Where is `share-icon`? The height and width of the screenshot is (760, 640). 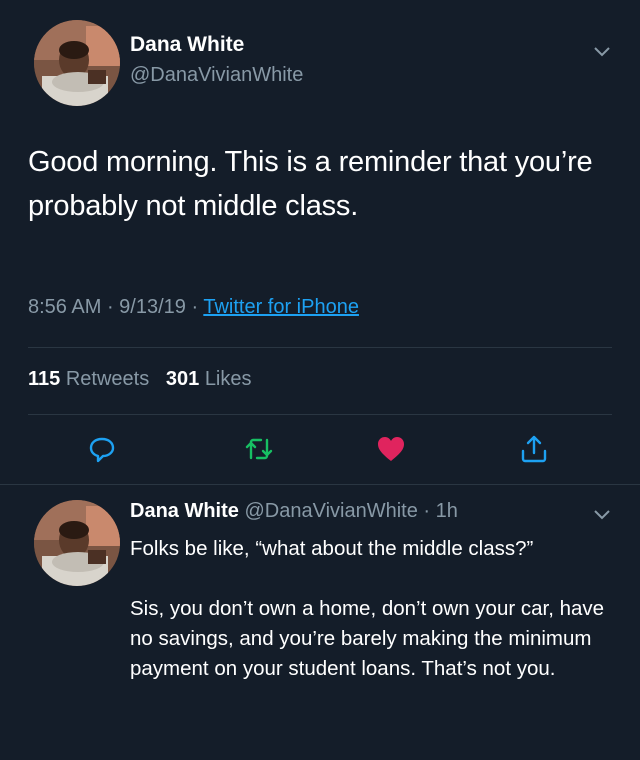 share-icon is located at coordinates (534, 449).